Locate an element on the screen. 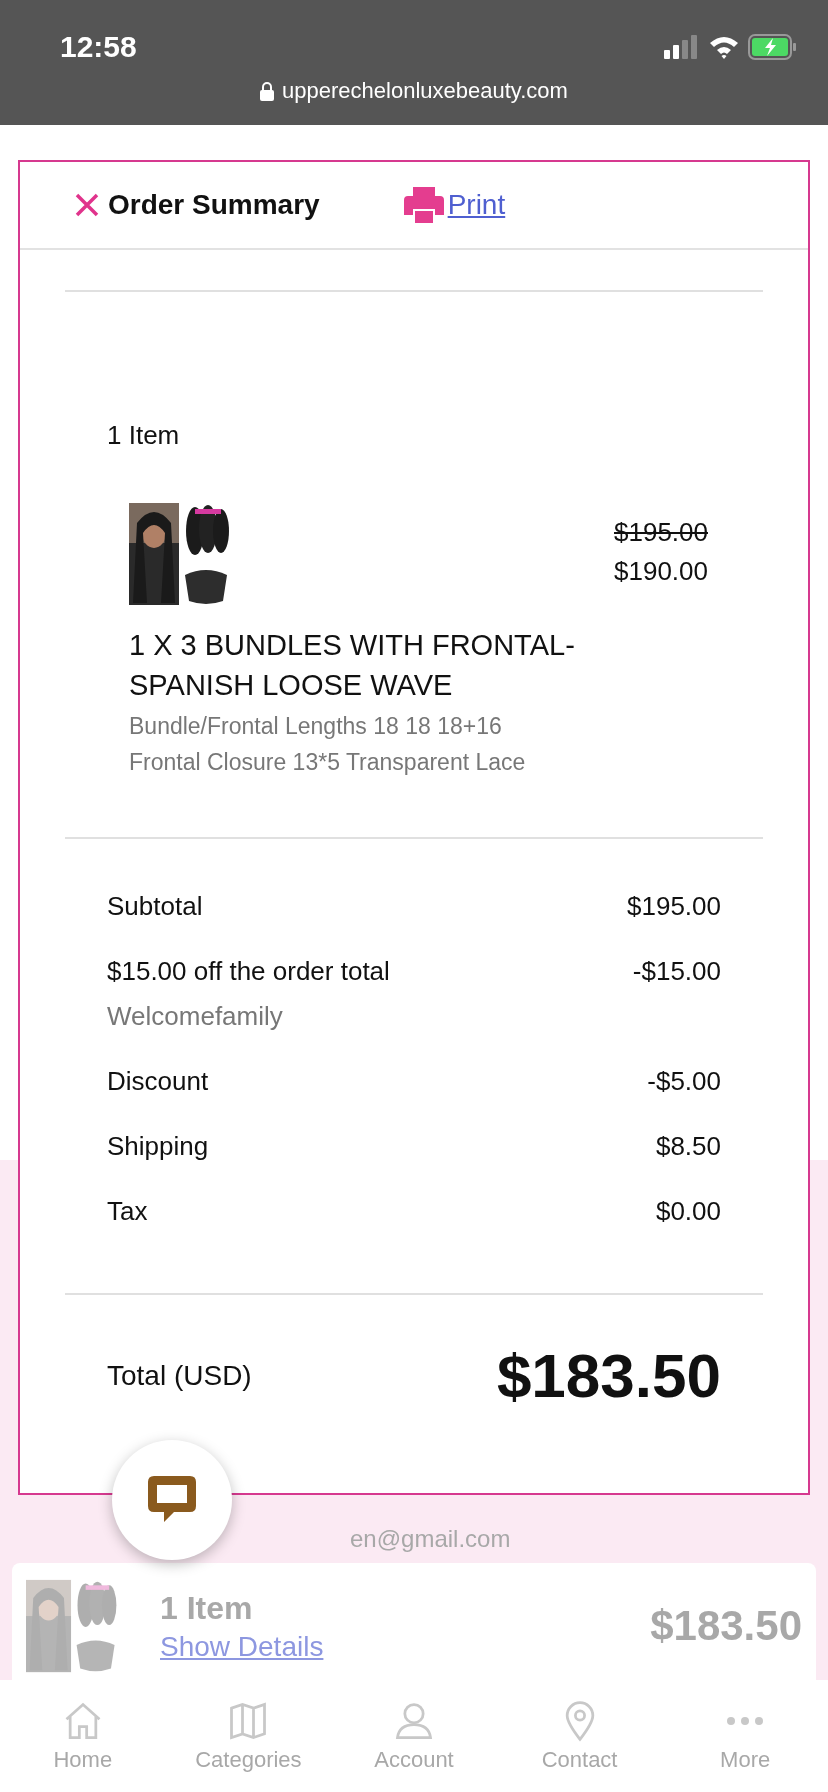 Image resolution: width=828 pixels, height=1792 pixels. summary-value: -$15.00 is located at coordinates (676, 972).